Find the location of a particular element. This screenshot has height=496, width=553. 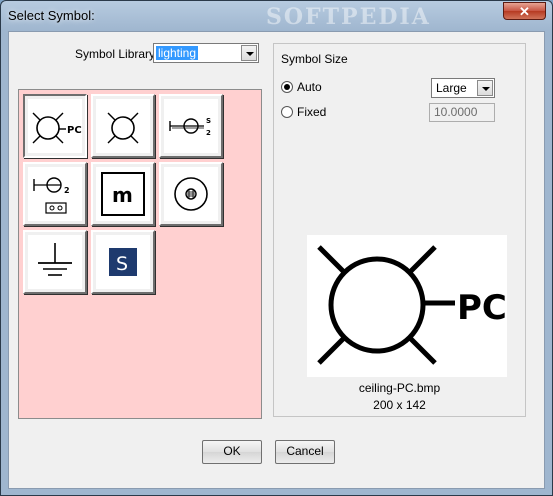

wall-light-2-switch-icon: 2 is located at coordinates (55, 194).